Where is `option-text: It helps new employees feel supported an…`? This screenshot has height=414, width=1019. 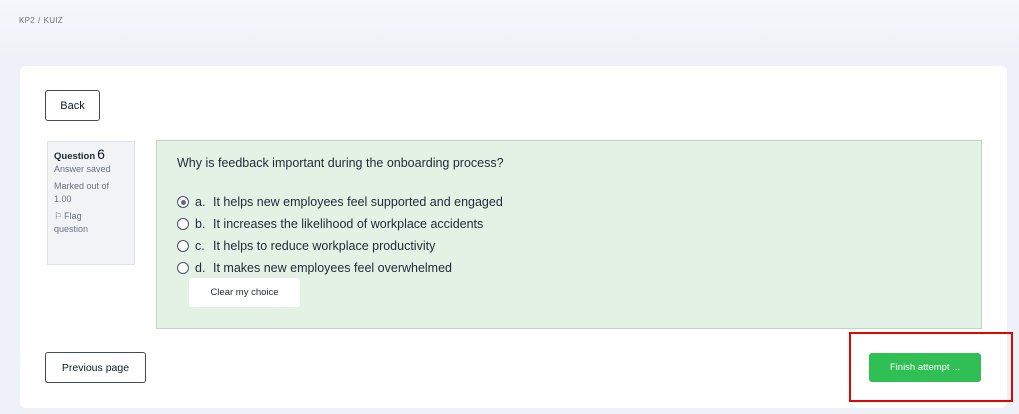
option-text: It helps new employees feel supported an… is located at coordinates (358, 202).